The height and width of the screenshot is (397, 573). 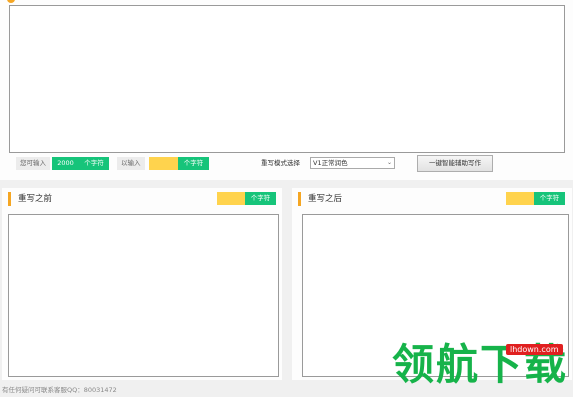 What do you see at coordinates (131, 163) in the screenshot?
I see `entered-label: 以输入` at bounding box center [131, 163].